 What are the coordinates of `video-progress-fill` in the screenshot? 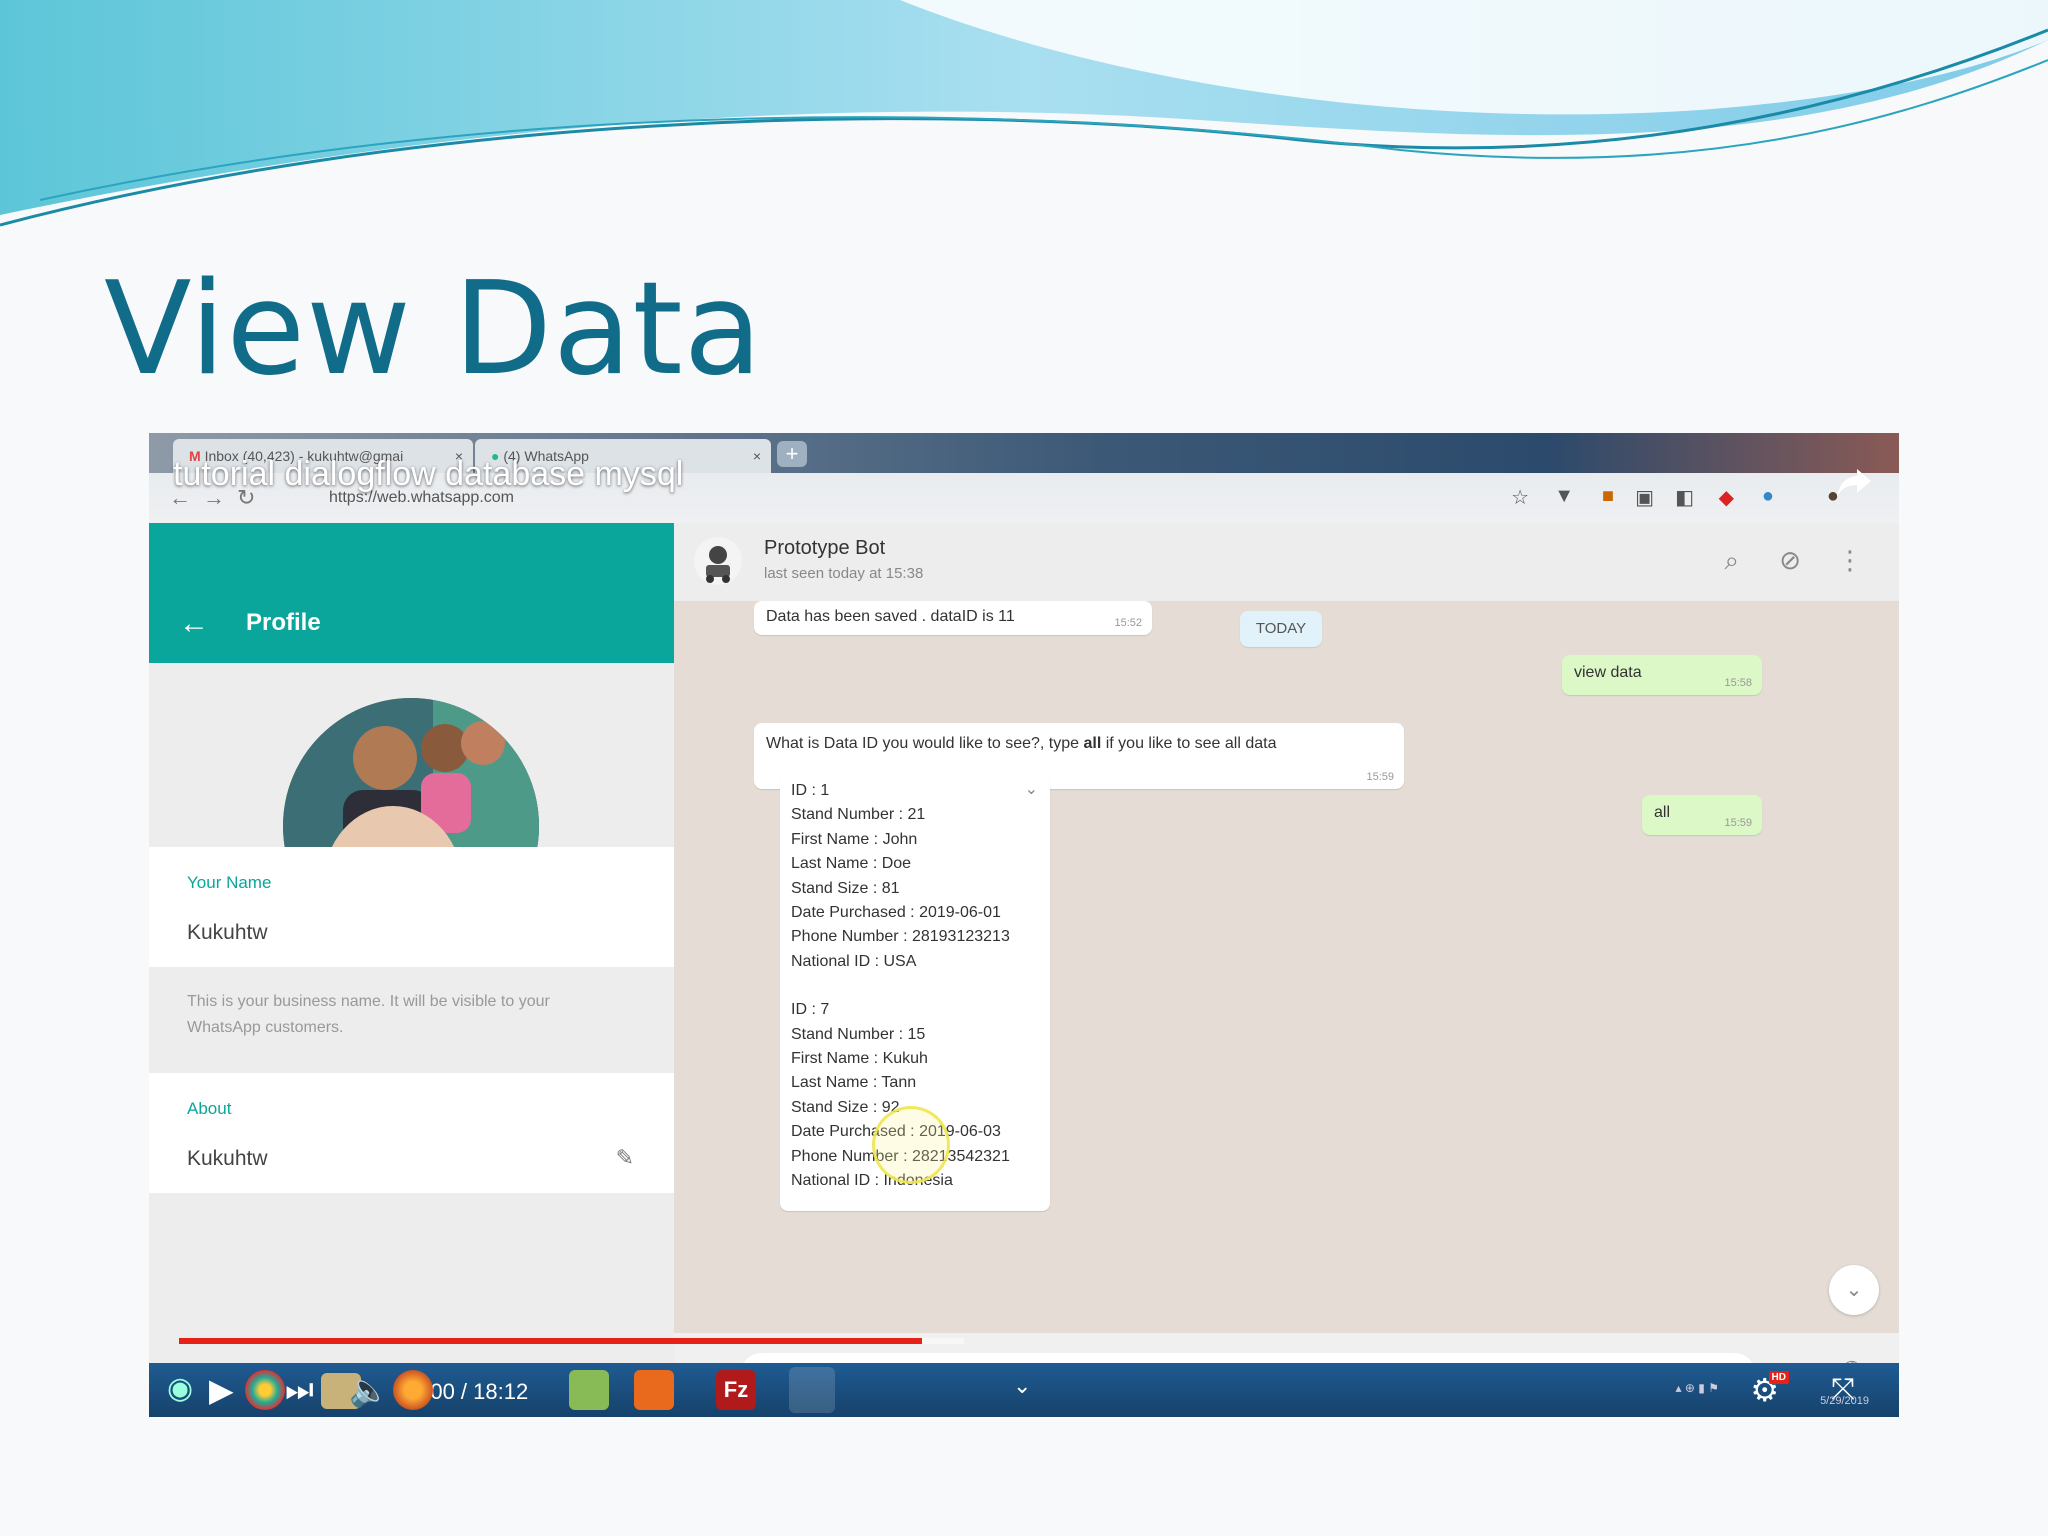 It's located at (550, 1341).